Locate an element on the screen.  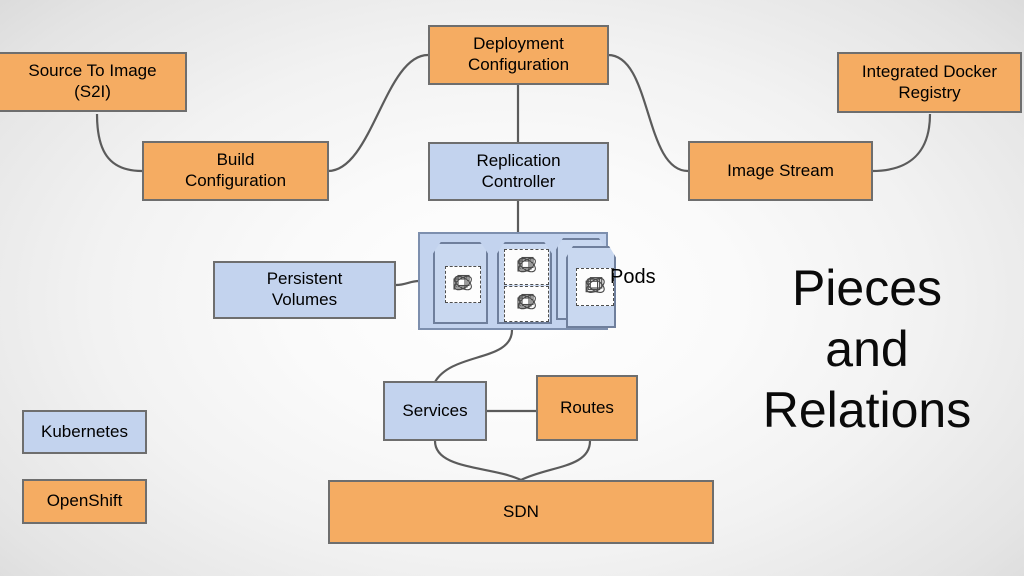
slide-title-line2: and is located at coordinates (867, 349).